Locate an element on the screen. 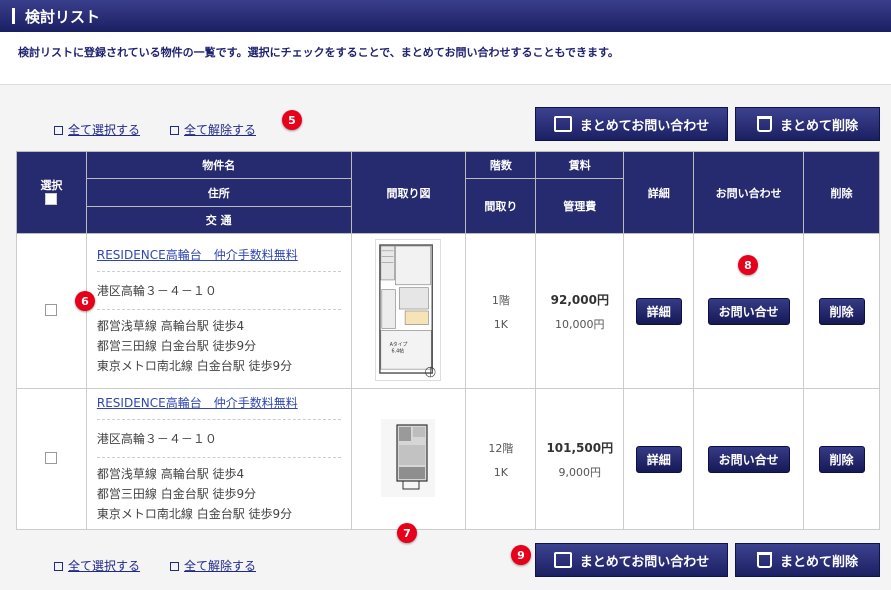 This screenshot has width=891, height=590. floorplan-cell is located at coordinates (408, 459).